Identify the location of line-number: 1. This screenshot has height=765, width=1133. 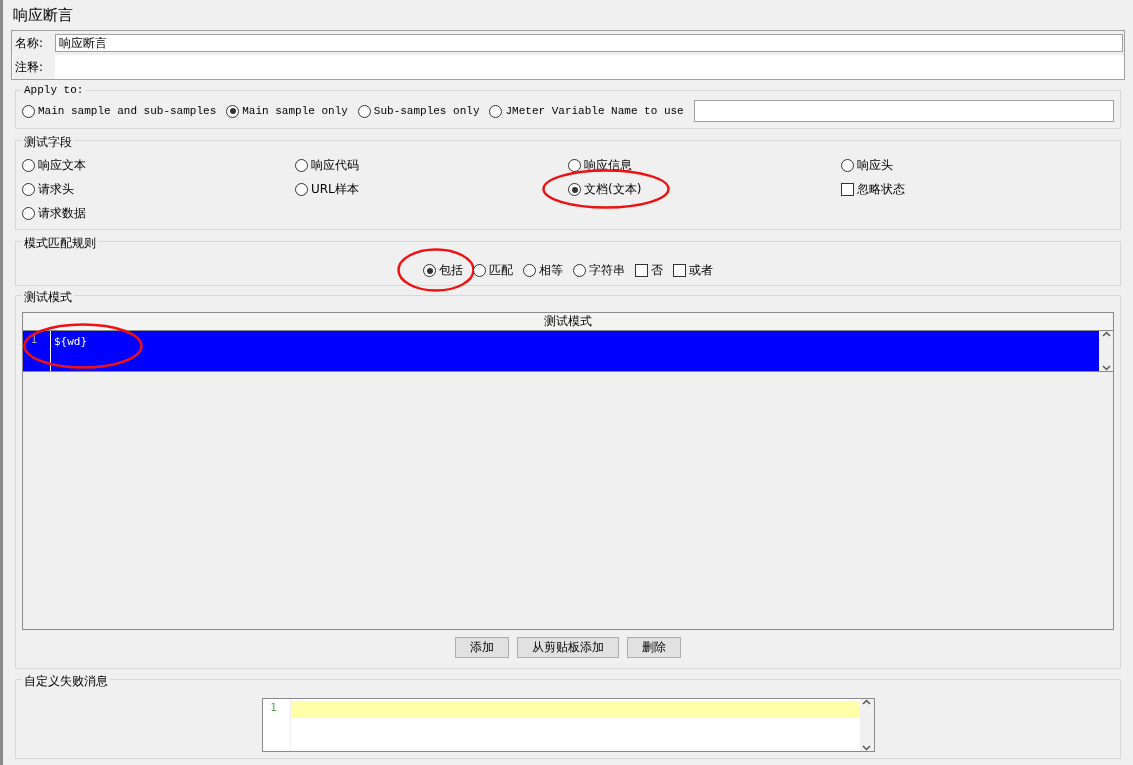
(276, 725).